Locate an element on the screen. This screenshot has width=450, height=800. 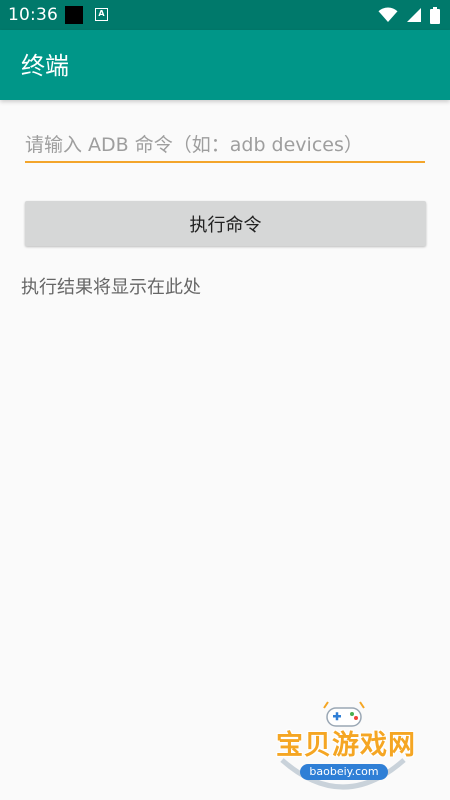
status-icons is located at coordinates (409, 15).